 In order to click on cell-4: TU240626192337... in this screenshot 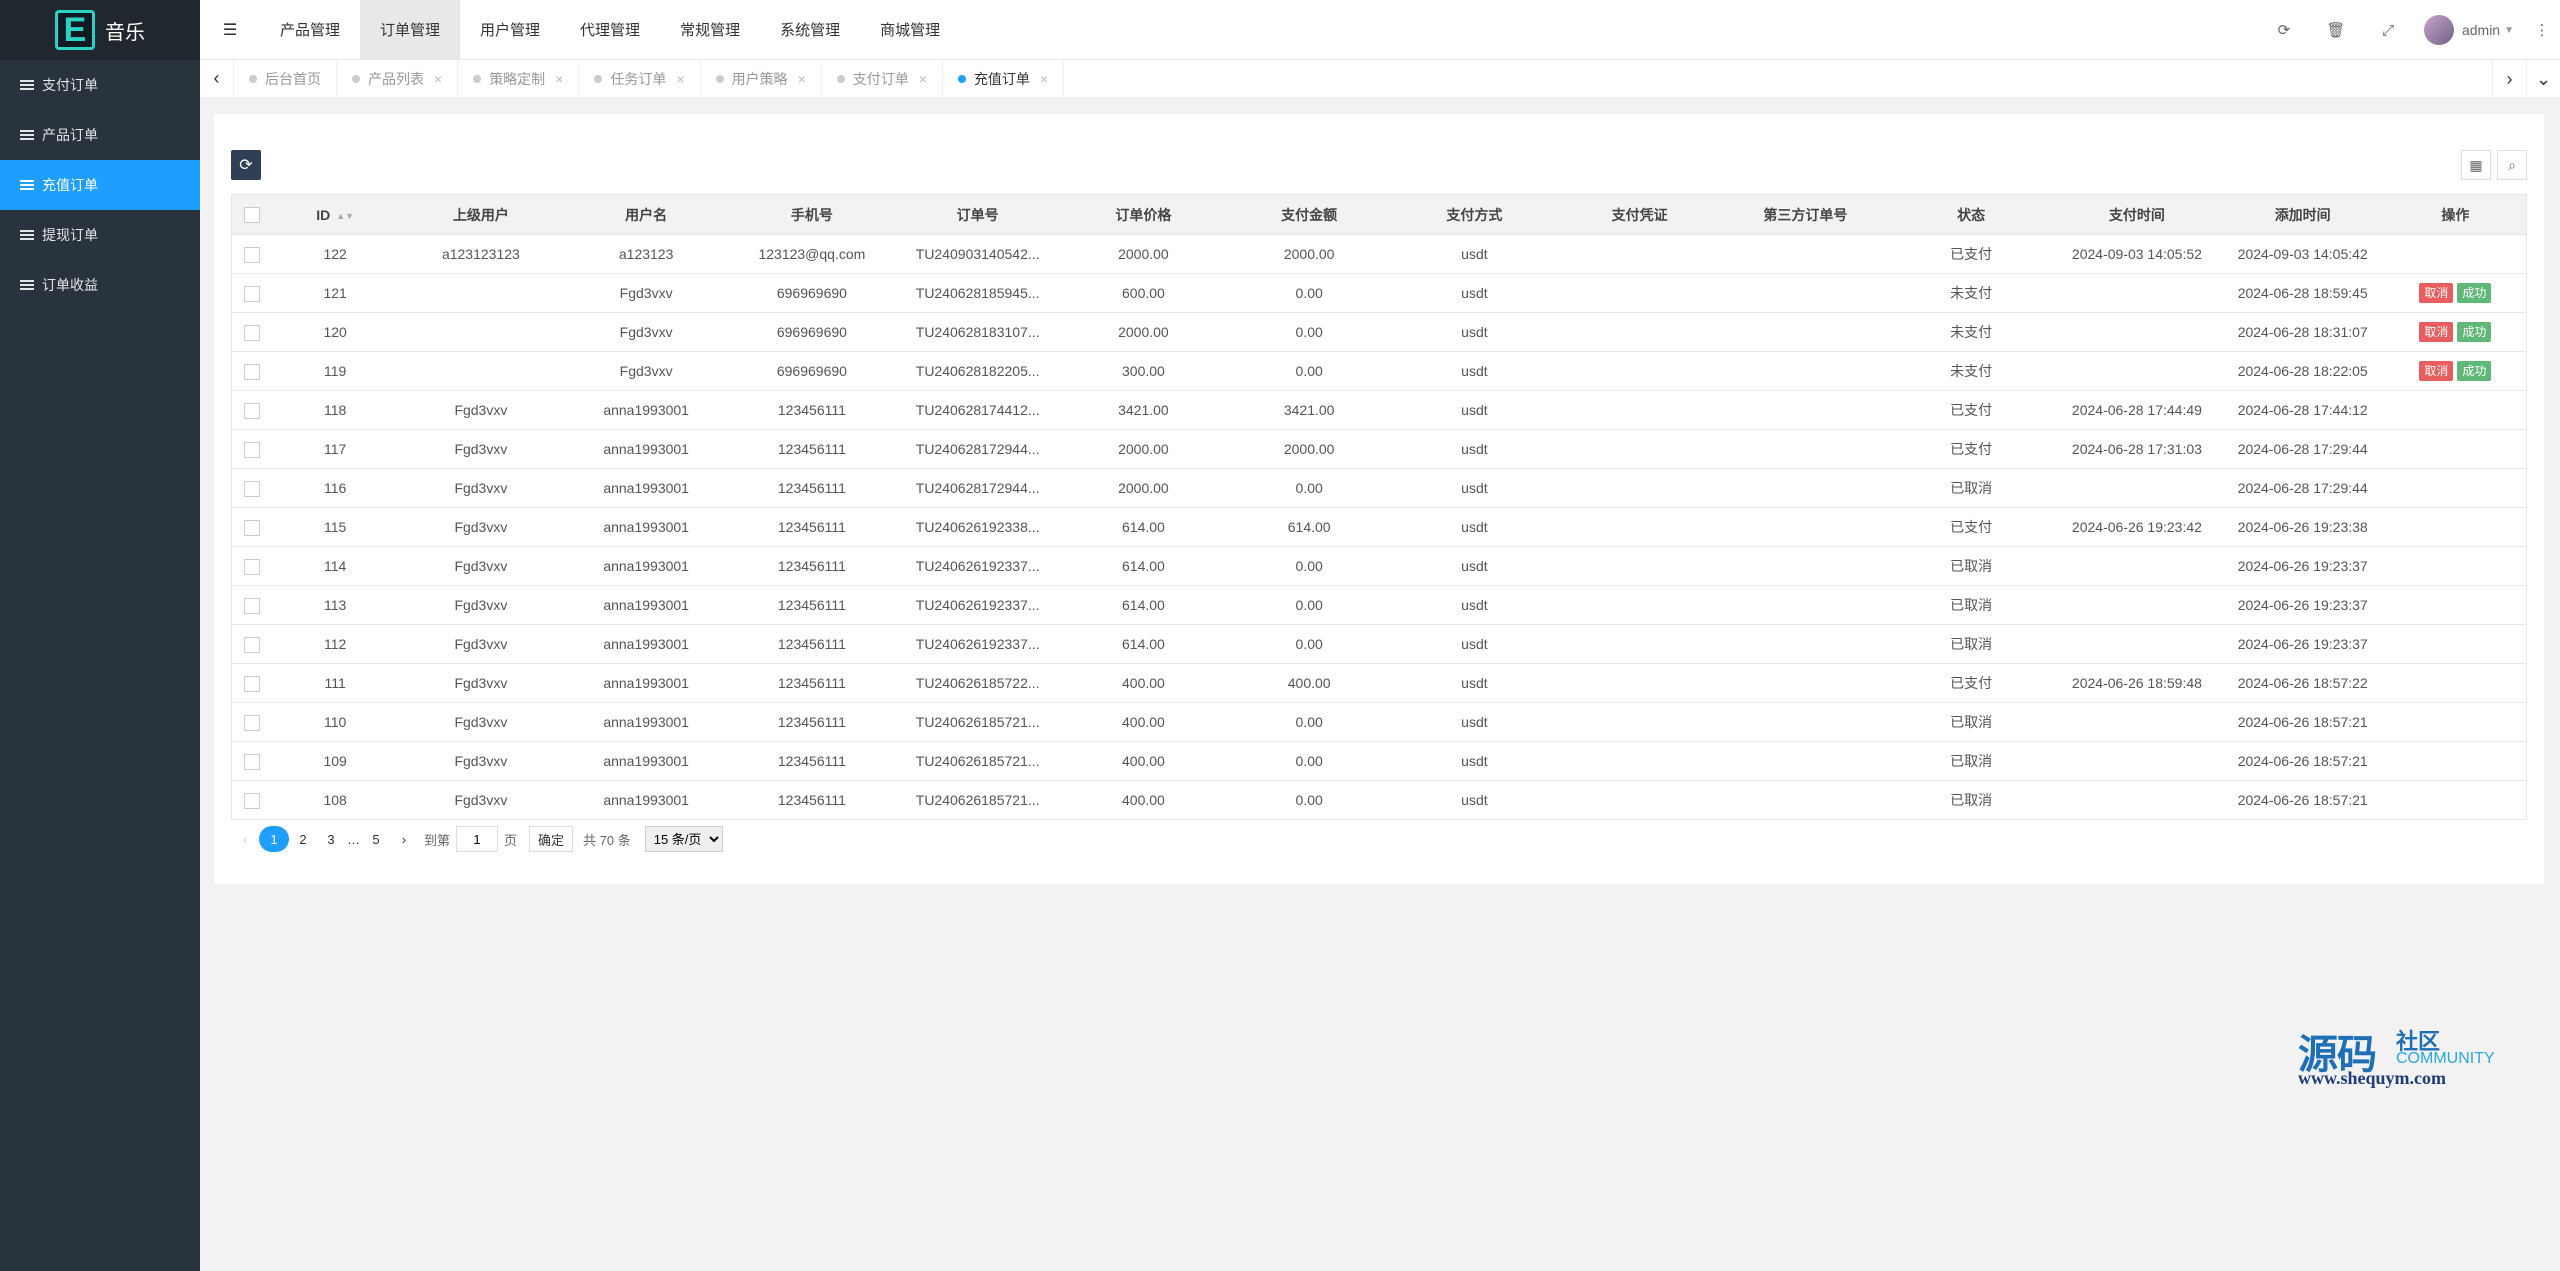, I will do `click(977, 605)`.